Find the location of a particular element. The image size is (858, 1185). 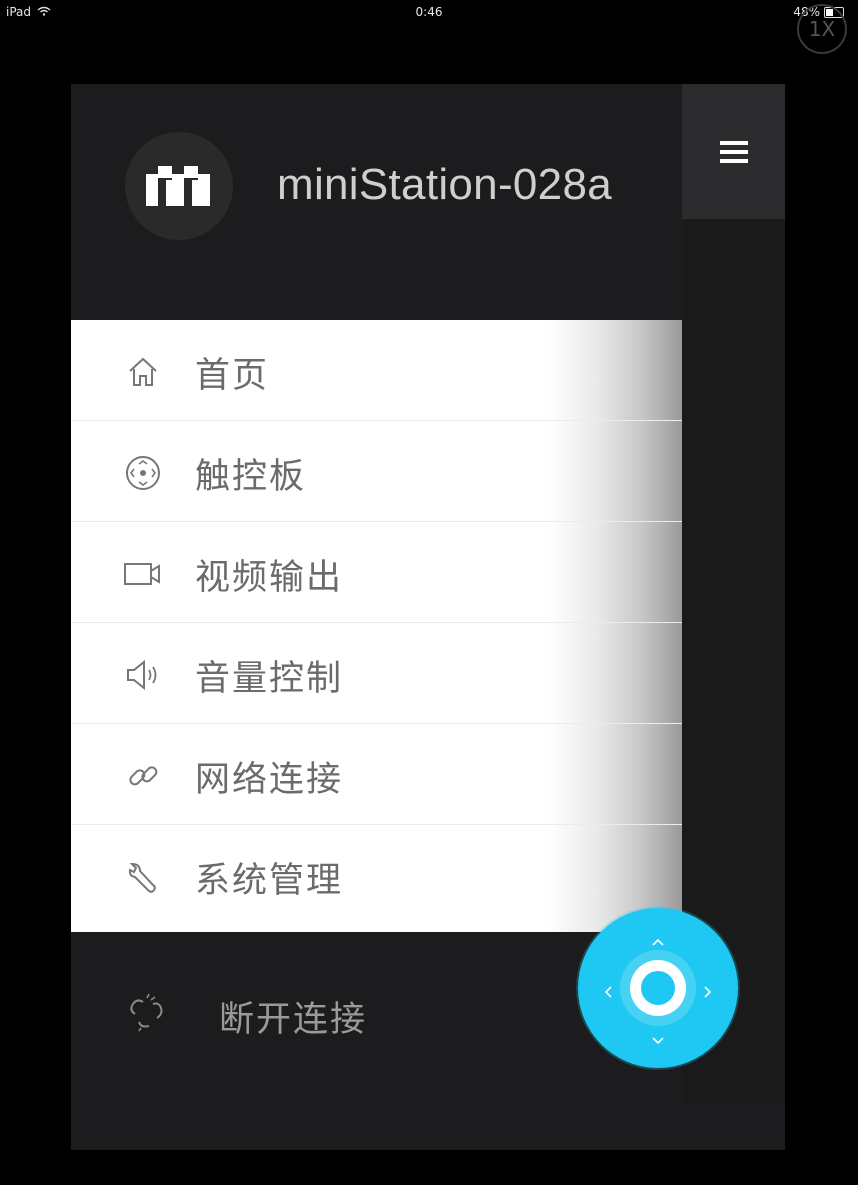

menu-item-label: 网络连接 is located at coordinates (269, 780).